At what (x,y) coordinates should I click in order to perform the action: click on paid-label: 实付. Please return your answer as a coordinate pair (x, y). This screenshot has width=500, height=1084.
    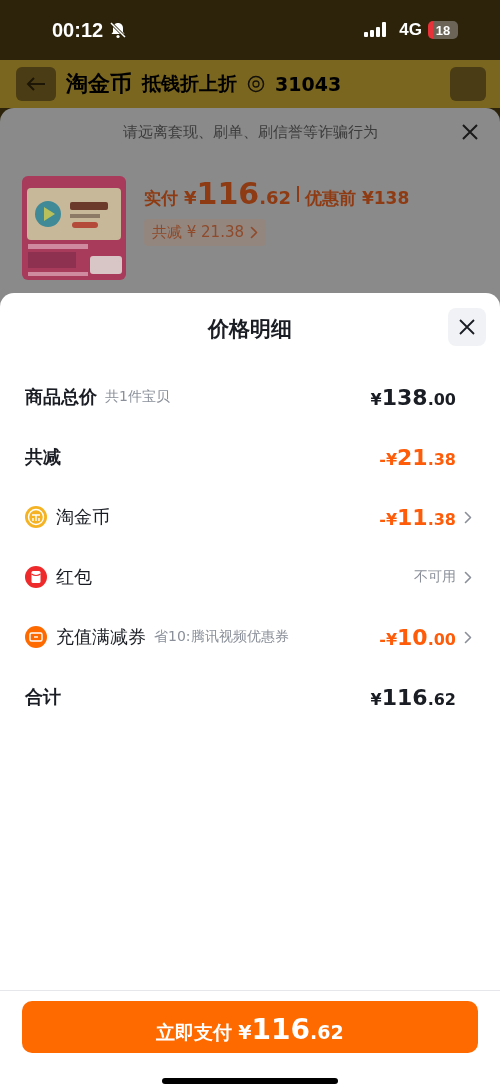
    Looking at the image, I should click on (161, 198).